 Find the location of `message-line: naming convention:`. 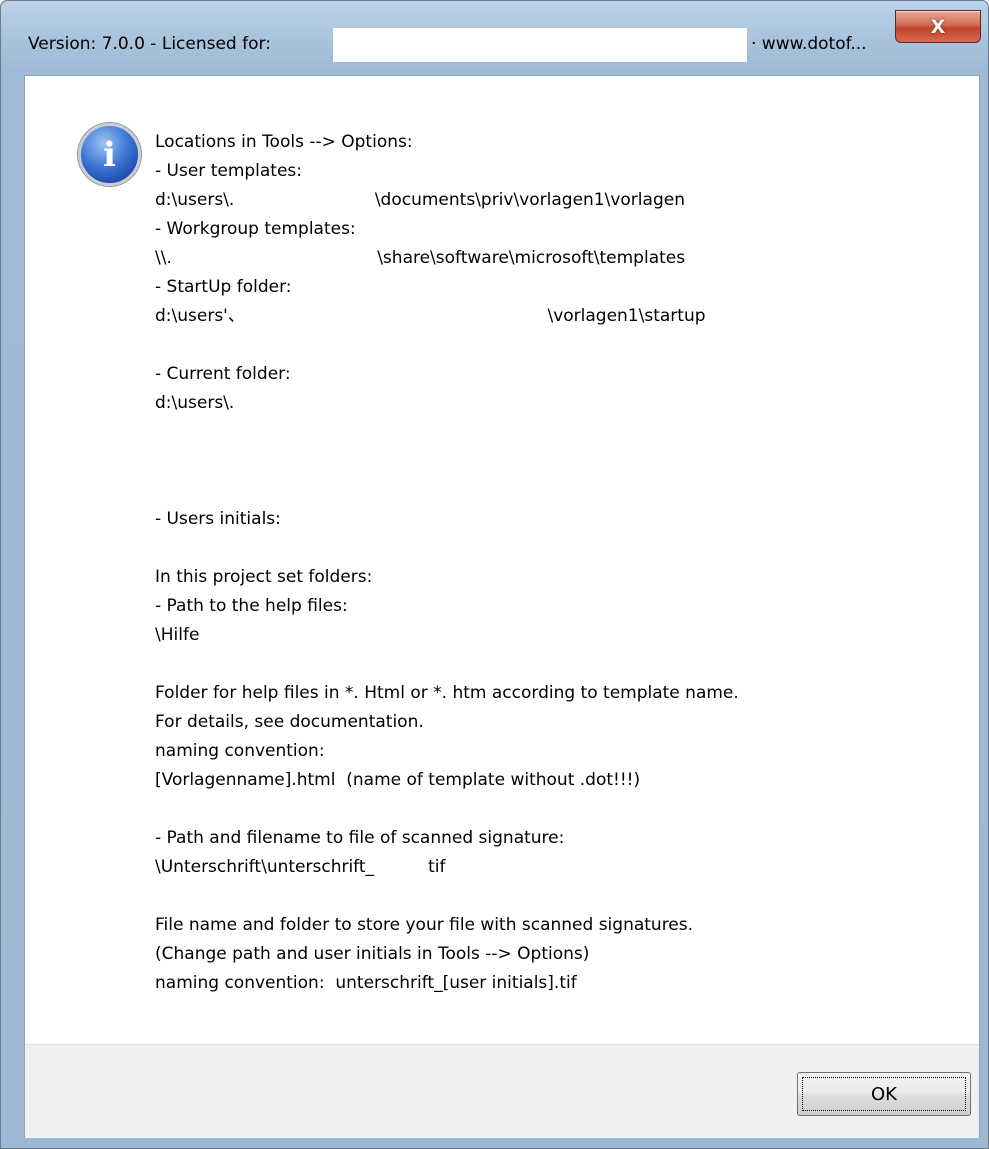

message-line: naming convention: is located at coordinates (240, 751).